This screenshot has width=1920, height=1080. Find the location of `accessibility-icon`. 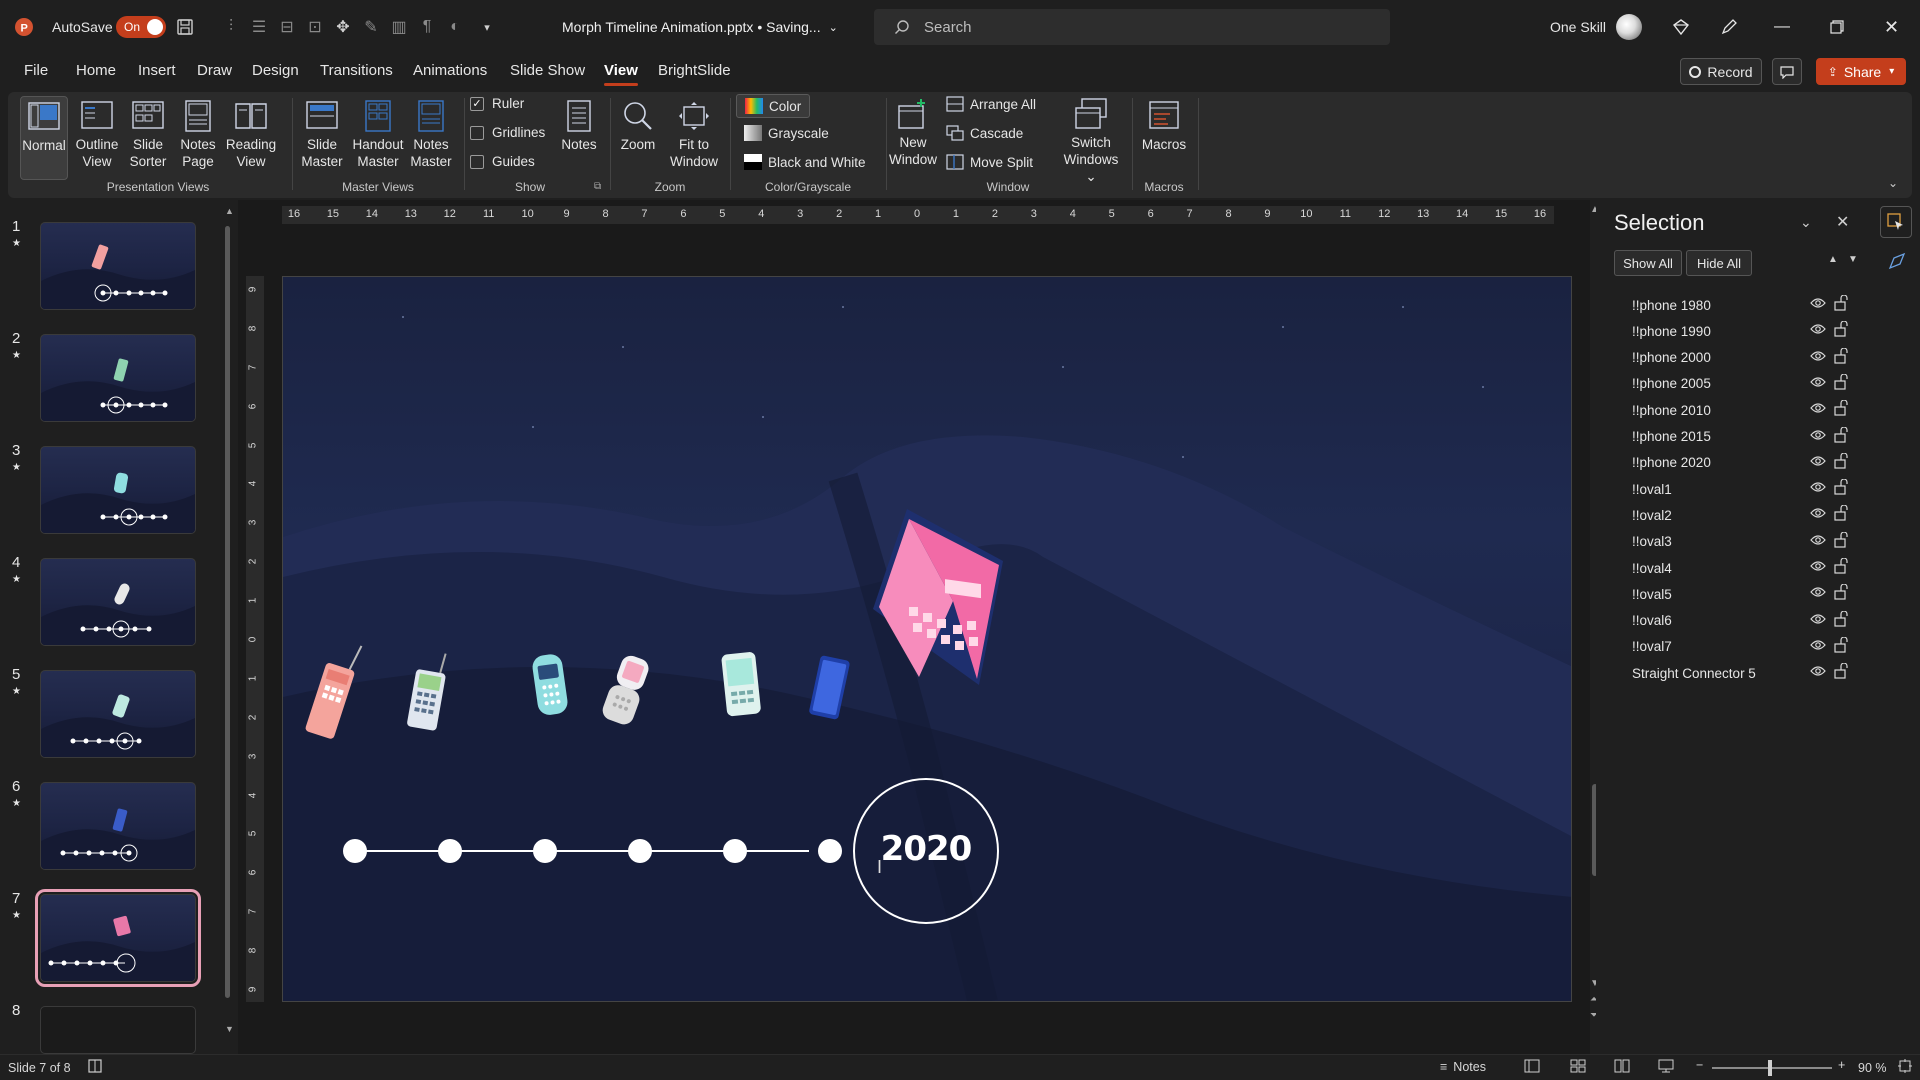

accessibility-icon is located at coordinates (95, 1067).